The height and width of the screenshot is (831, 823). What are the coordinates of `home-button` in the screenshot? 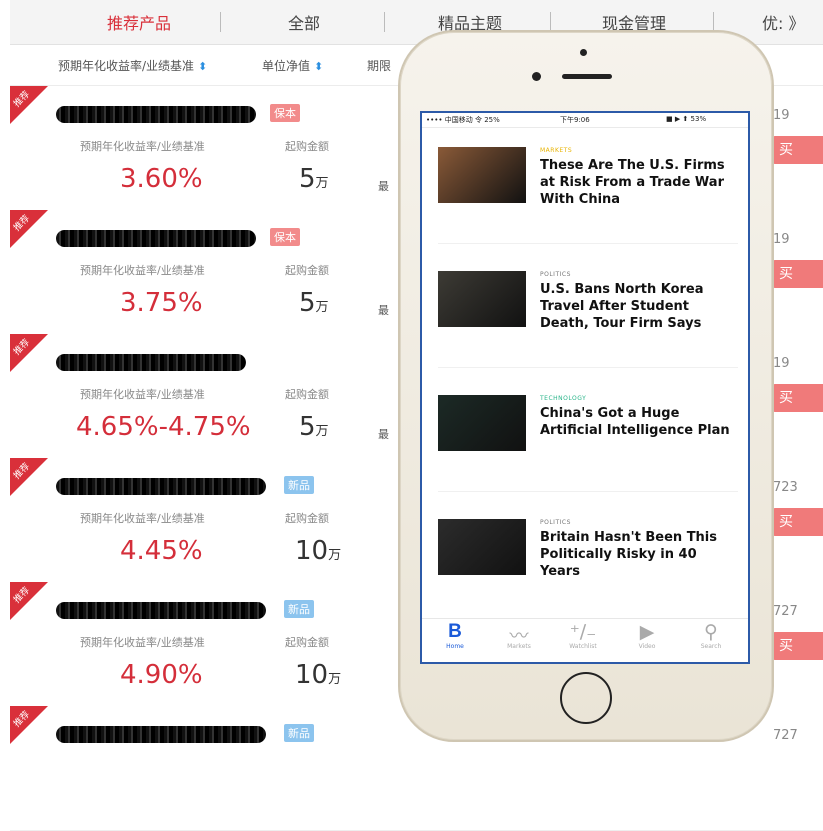 It's located at (586, 698).